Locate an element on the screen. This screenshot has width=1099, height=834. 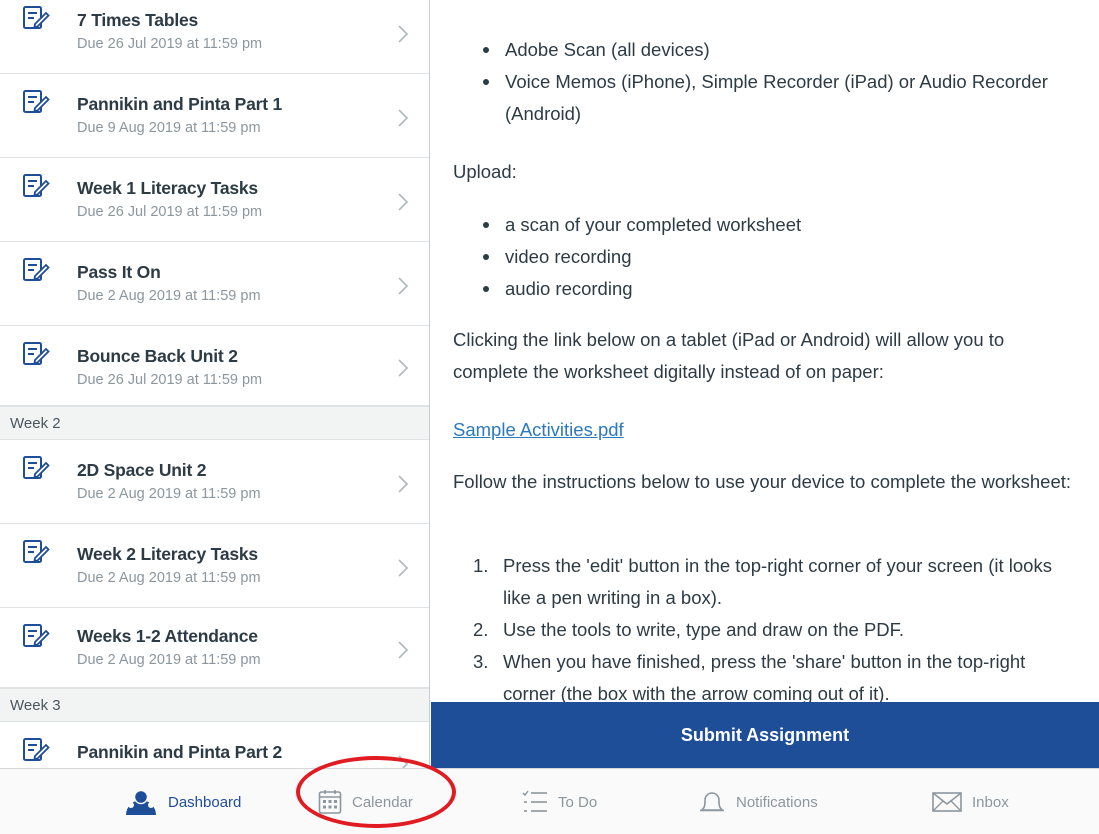
tab-notifications: Notifications is located at coordinates (758, 801).